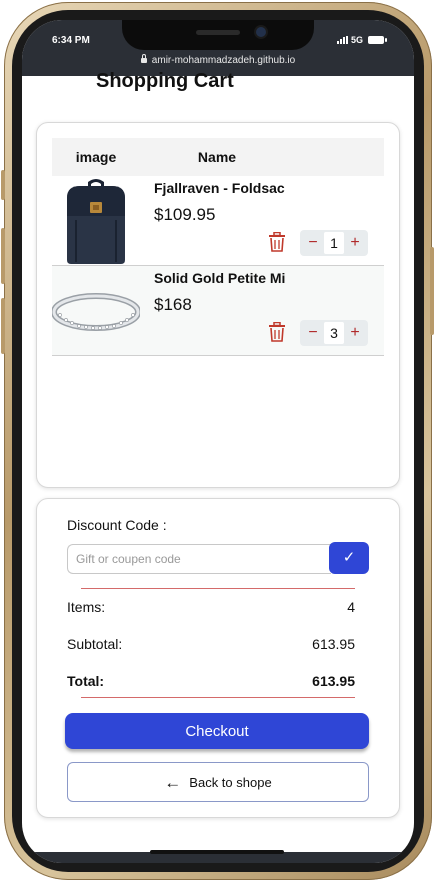  I want to click on volume-down-button, so click(3, 326).